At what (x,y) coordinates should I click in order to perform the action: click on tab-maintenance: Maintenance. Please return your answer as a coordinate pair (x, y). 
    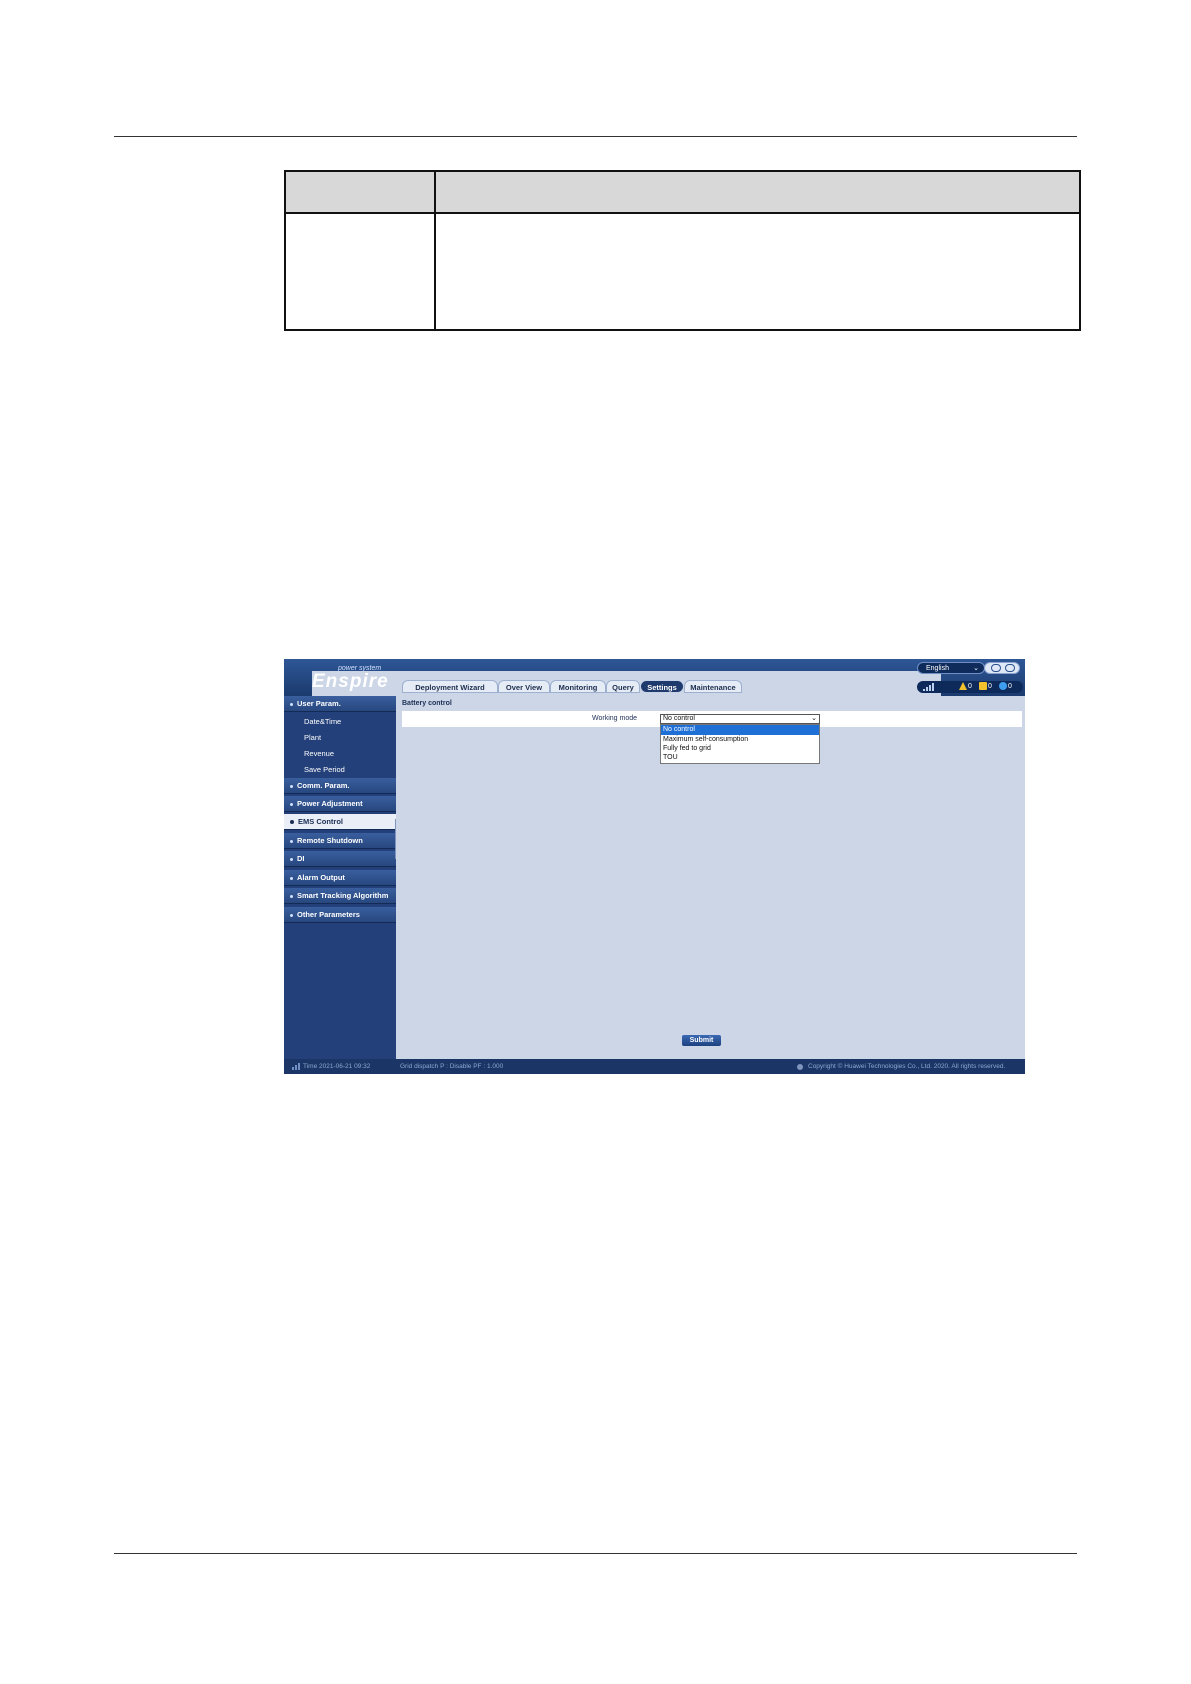
    Looking at the image, I should click on (713, 686).